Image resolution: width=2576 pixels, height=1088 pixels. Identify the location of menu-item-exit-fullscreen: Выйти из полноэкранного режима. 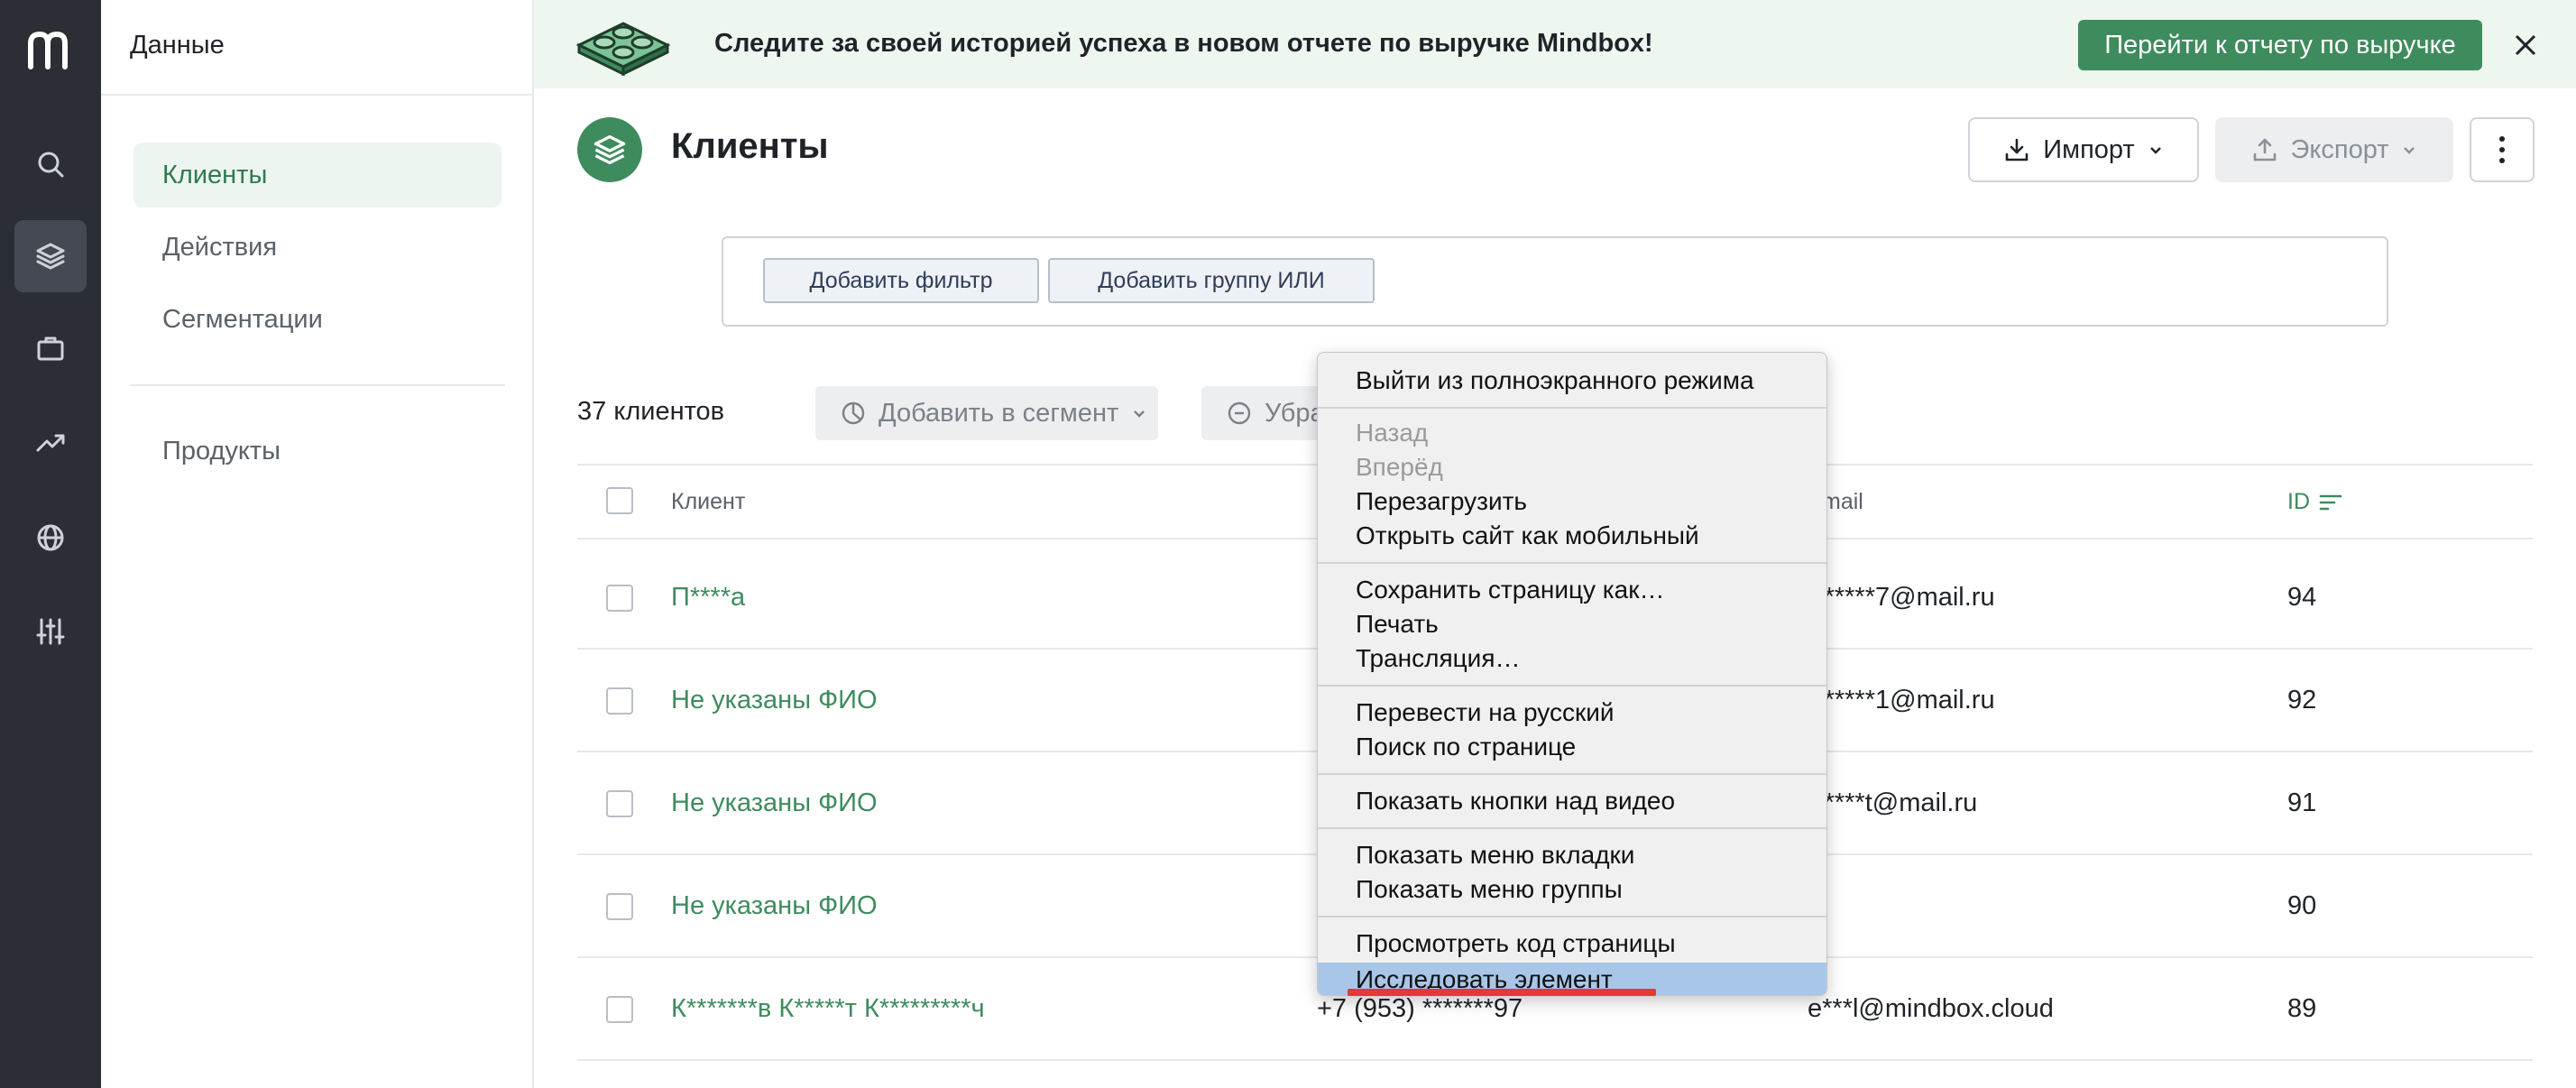
(1572, 381).